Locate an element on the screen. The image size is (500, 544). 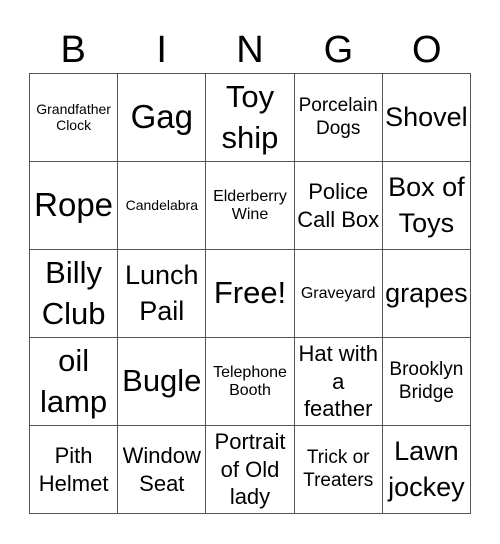
bingo-cell: Toy ship is located at coordinates (250, 118).